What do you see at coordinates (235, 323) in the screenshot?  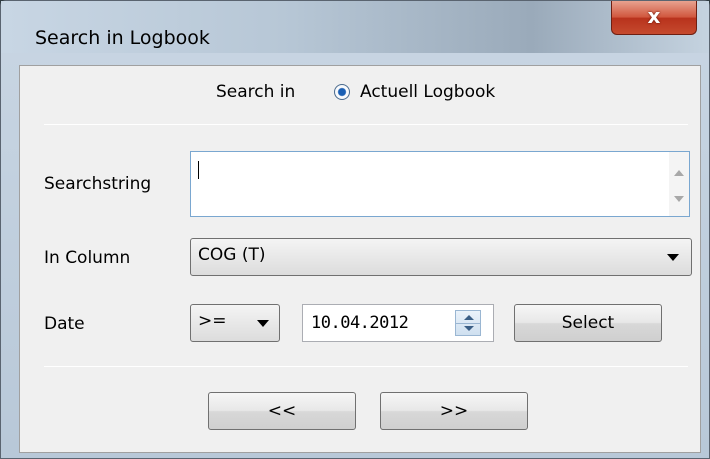 I see `date-operator-dropdown: >=` at bounding box center [235, 323].